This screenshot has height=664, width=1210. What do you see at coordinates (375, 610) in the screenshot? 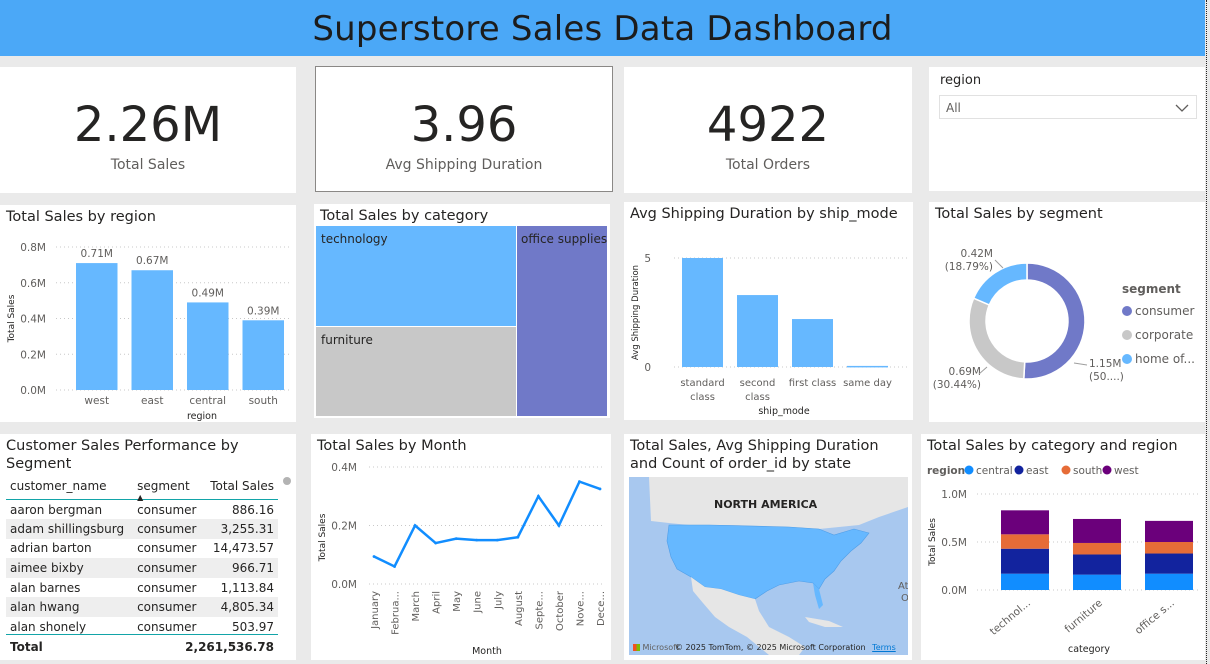
I see `x-tick-label: January` at bounding box center [375, 610].